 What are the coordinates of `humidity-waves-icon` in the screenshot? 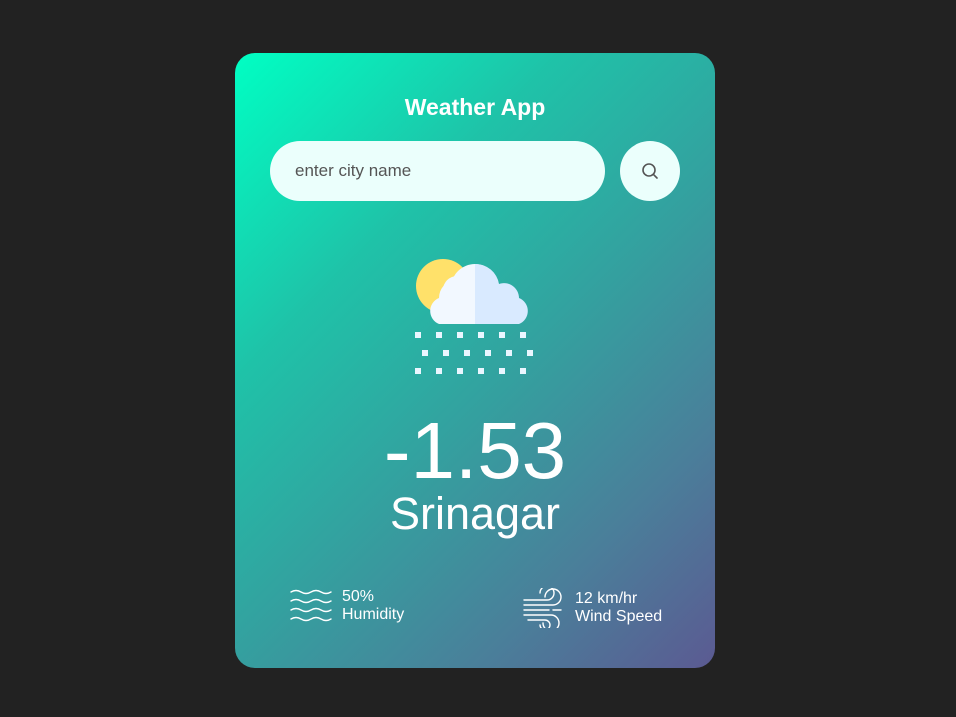 It's located at (311, 605).